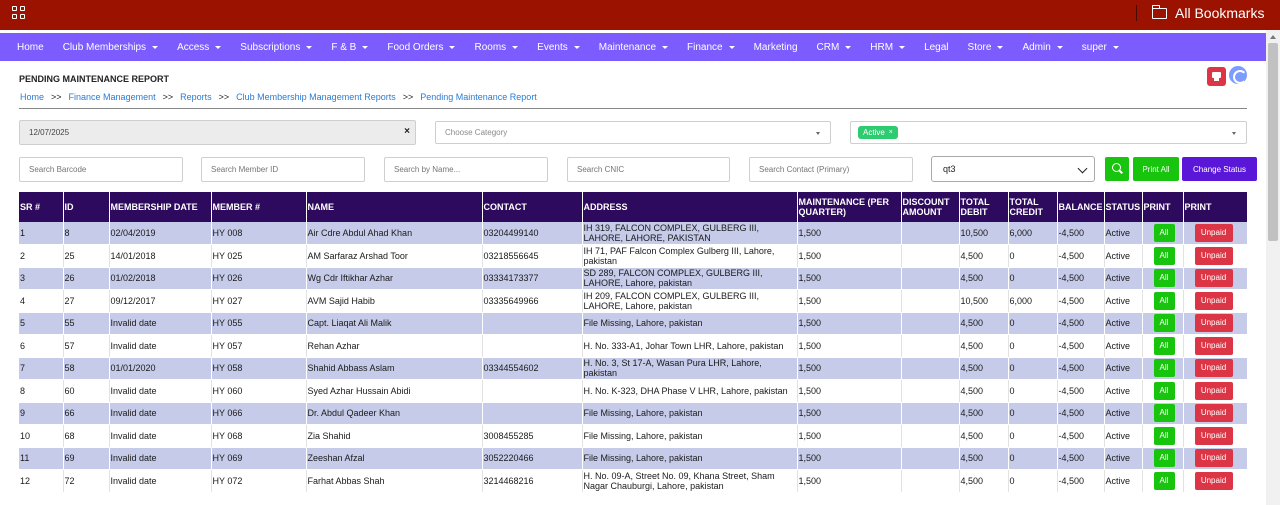  Describe the element at coordinates (1219, 169) in the screenshot. I see `change-status-button: Change Status` at that location.